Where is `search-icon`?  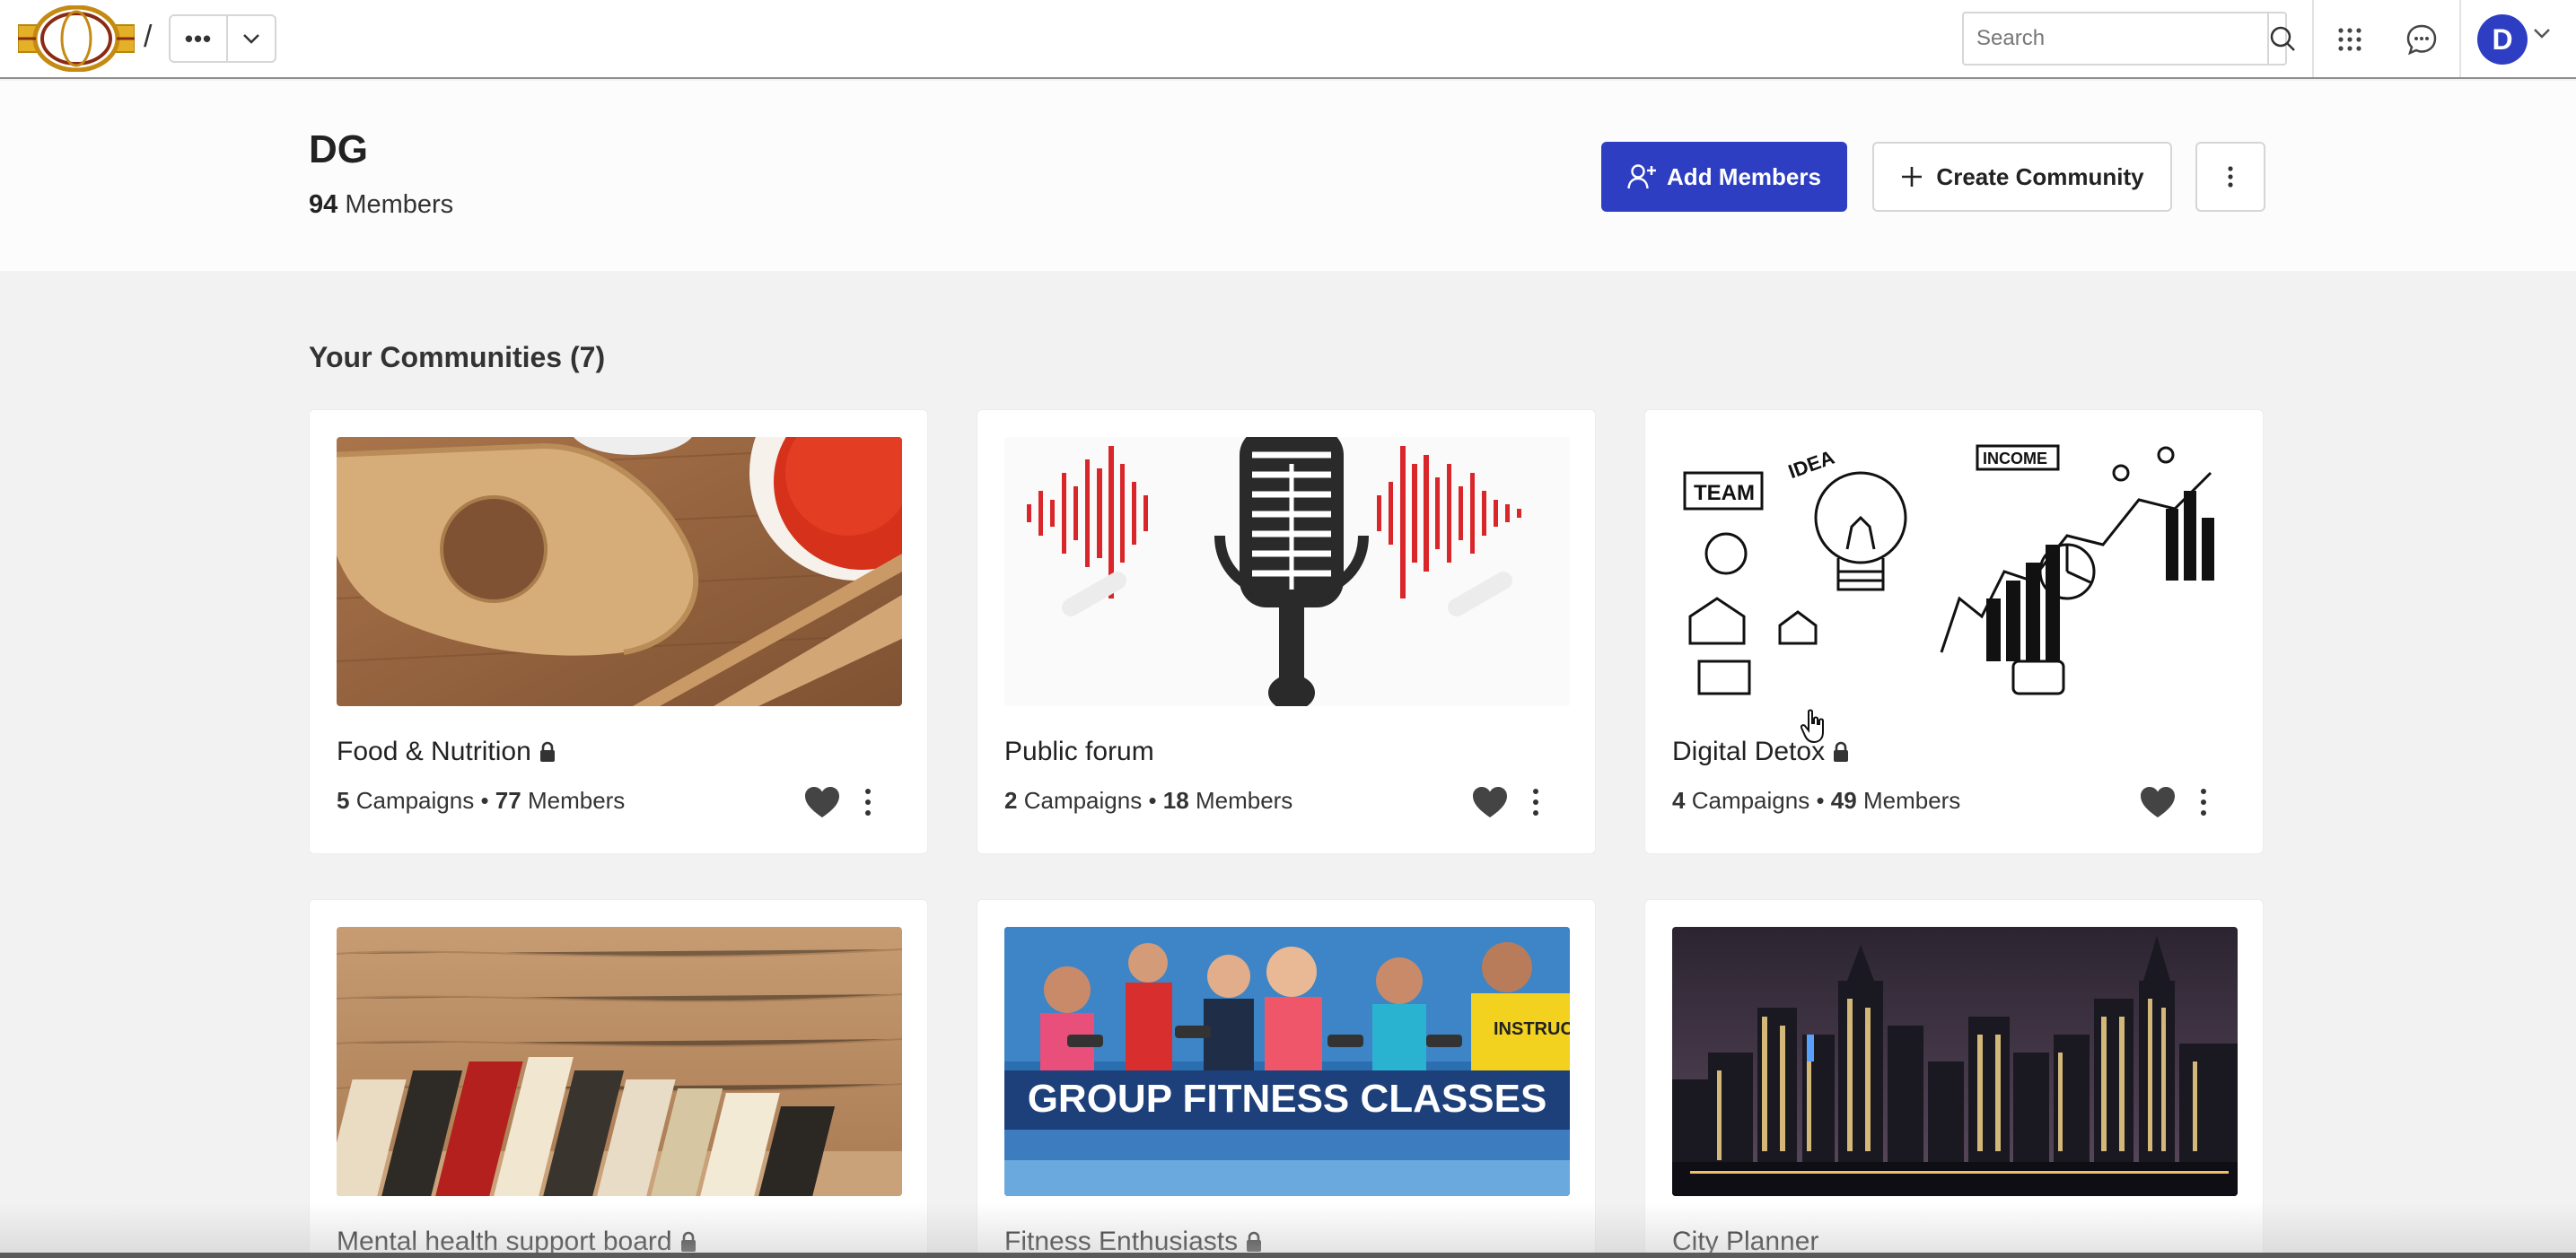 search-icon is located at coordinates (2282, 38).